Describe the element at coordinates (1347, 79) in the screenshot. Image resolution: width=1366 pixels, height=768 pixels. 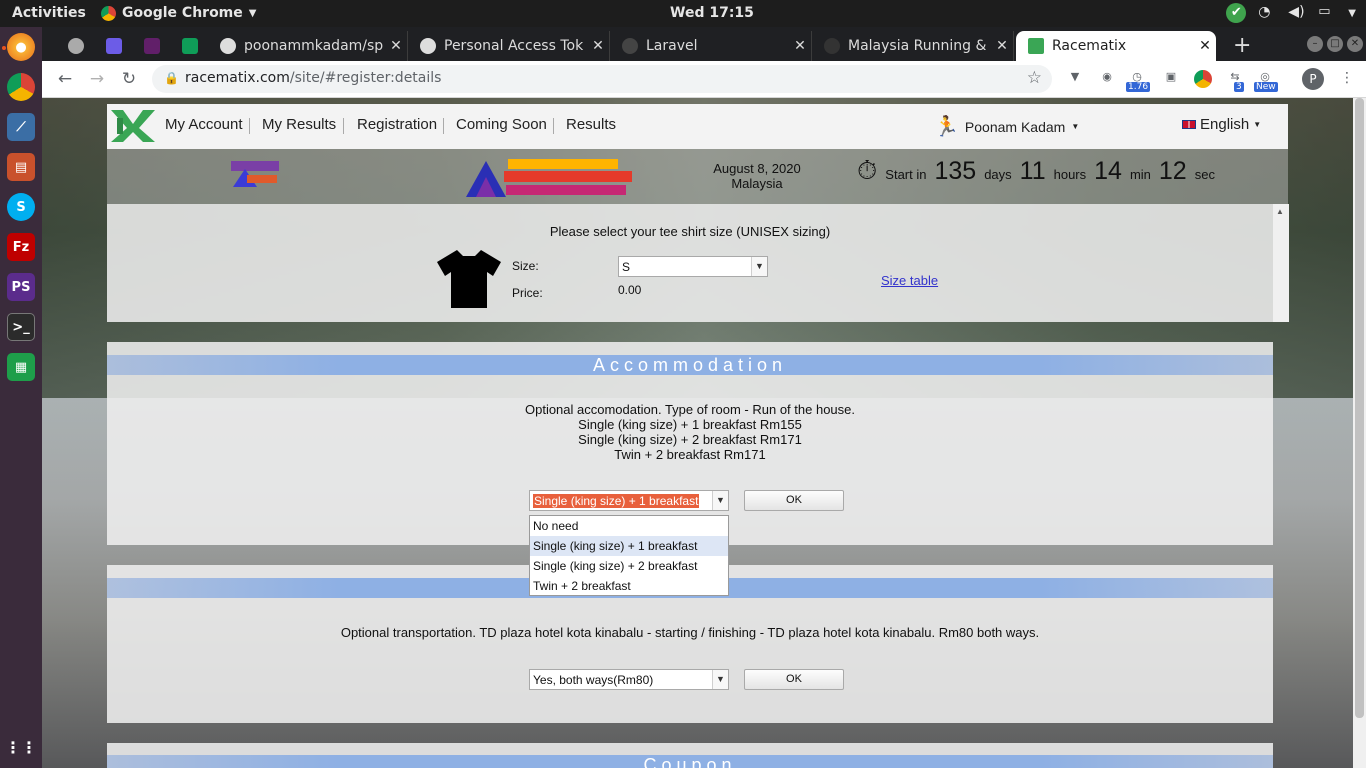
I see `chrome-menu-icon: ⋮` at that location.